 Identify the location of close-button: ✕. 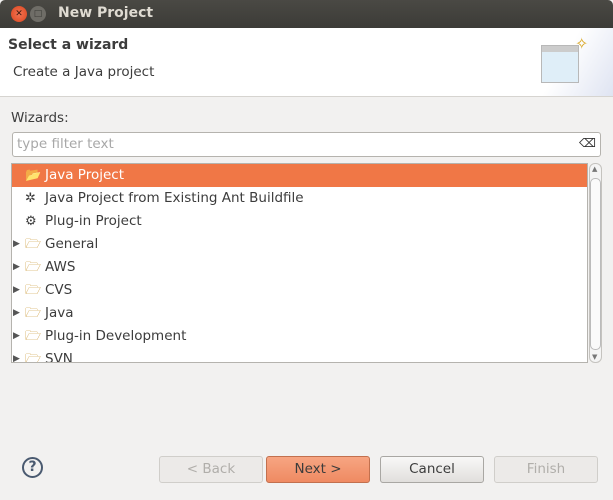
(19, 14).